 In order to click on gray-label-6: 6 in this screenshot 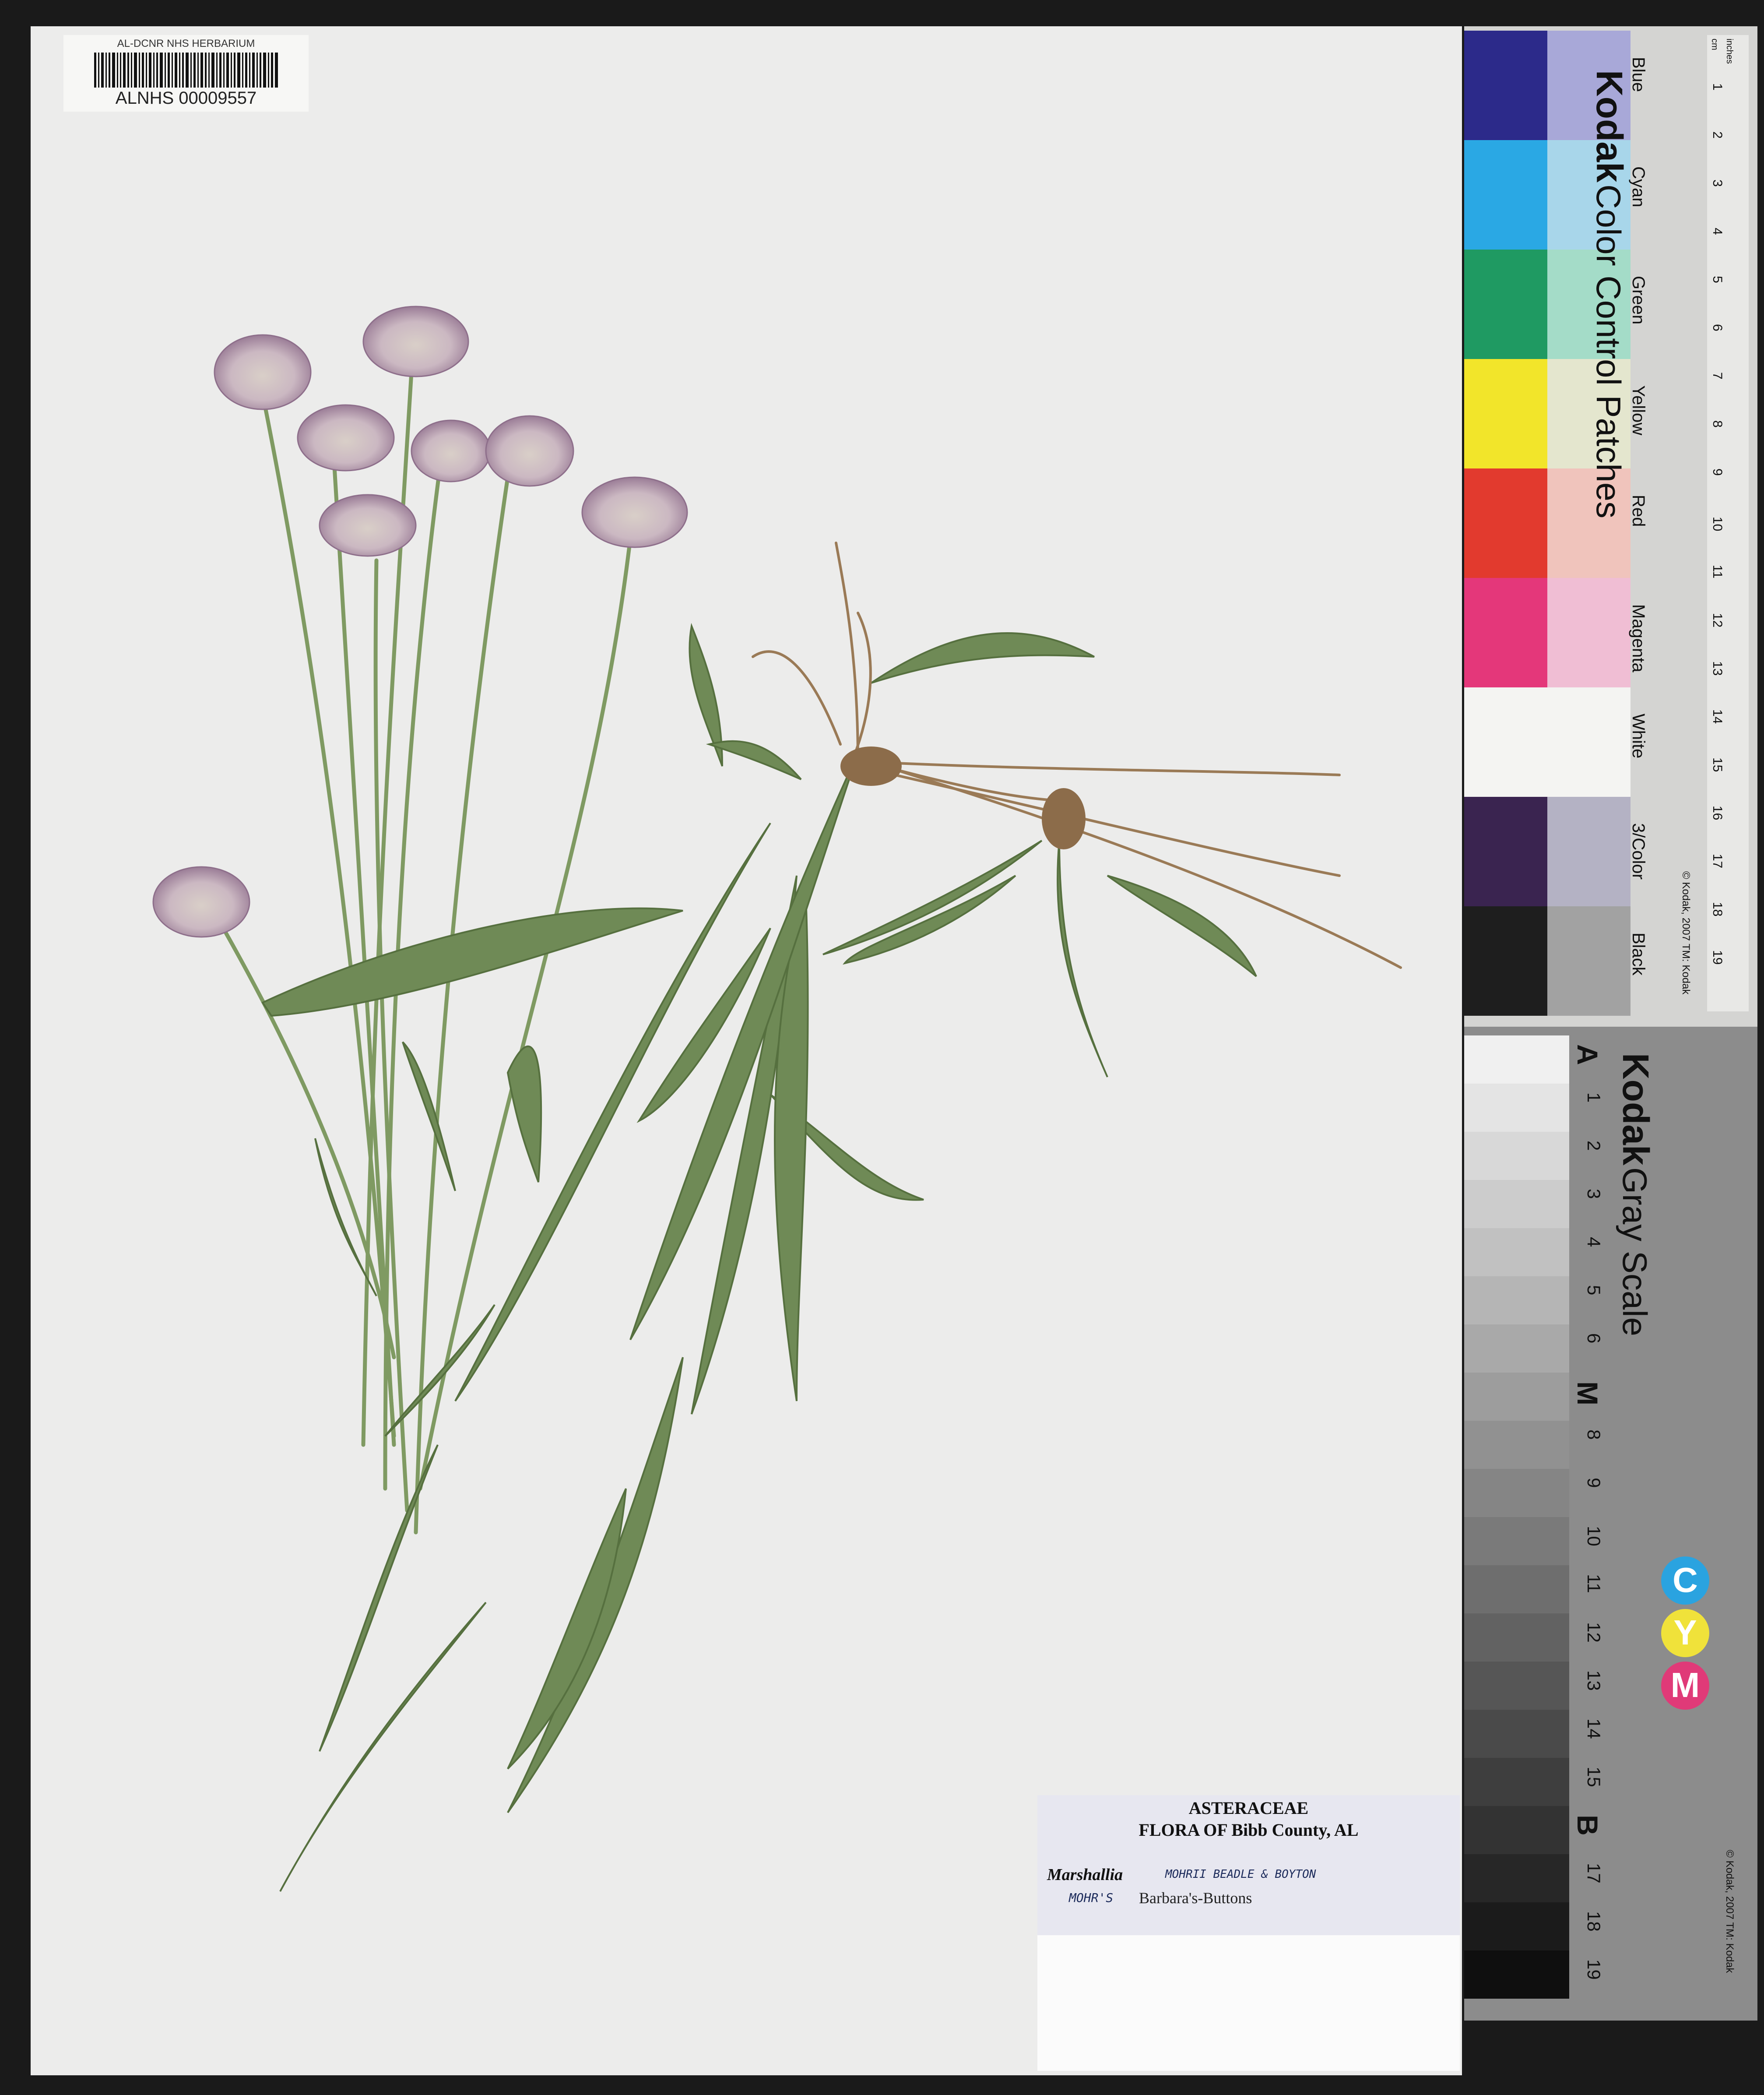, I will do `click(1594, 1338)`.